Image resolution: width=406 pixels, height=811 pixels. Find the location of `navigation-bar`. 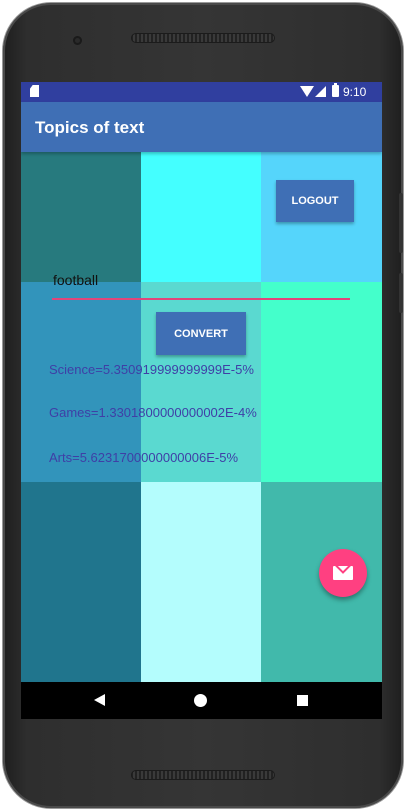

navigation-bar is located at coordinates (201, 700).